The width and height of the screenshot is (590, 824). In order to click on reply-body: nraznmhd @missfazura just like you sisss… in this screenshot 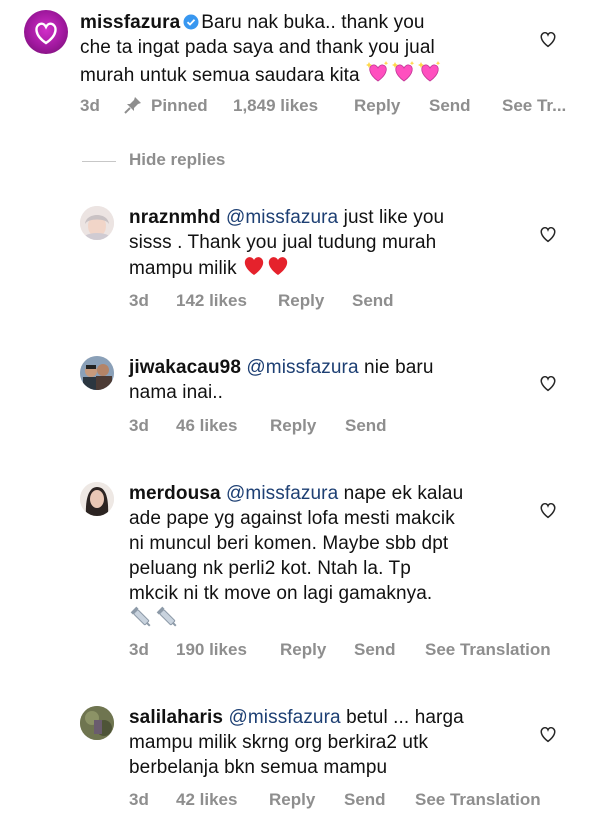, I will do `click(329, 244)`.